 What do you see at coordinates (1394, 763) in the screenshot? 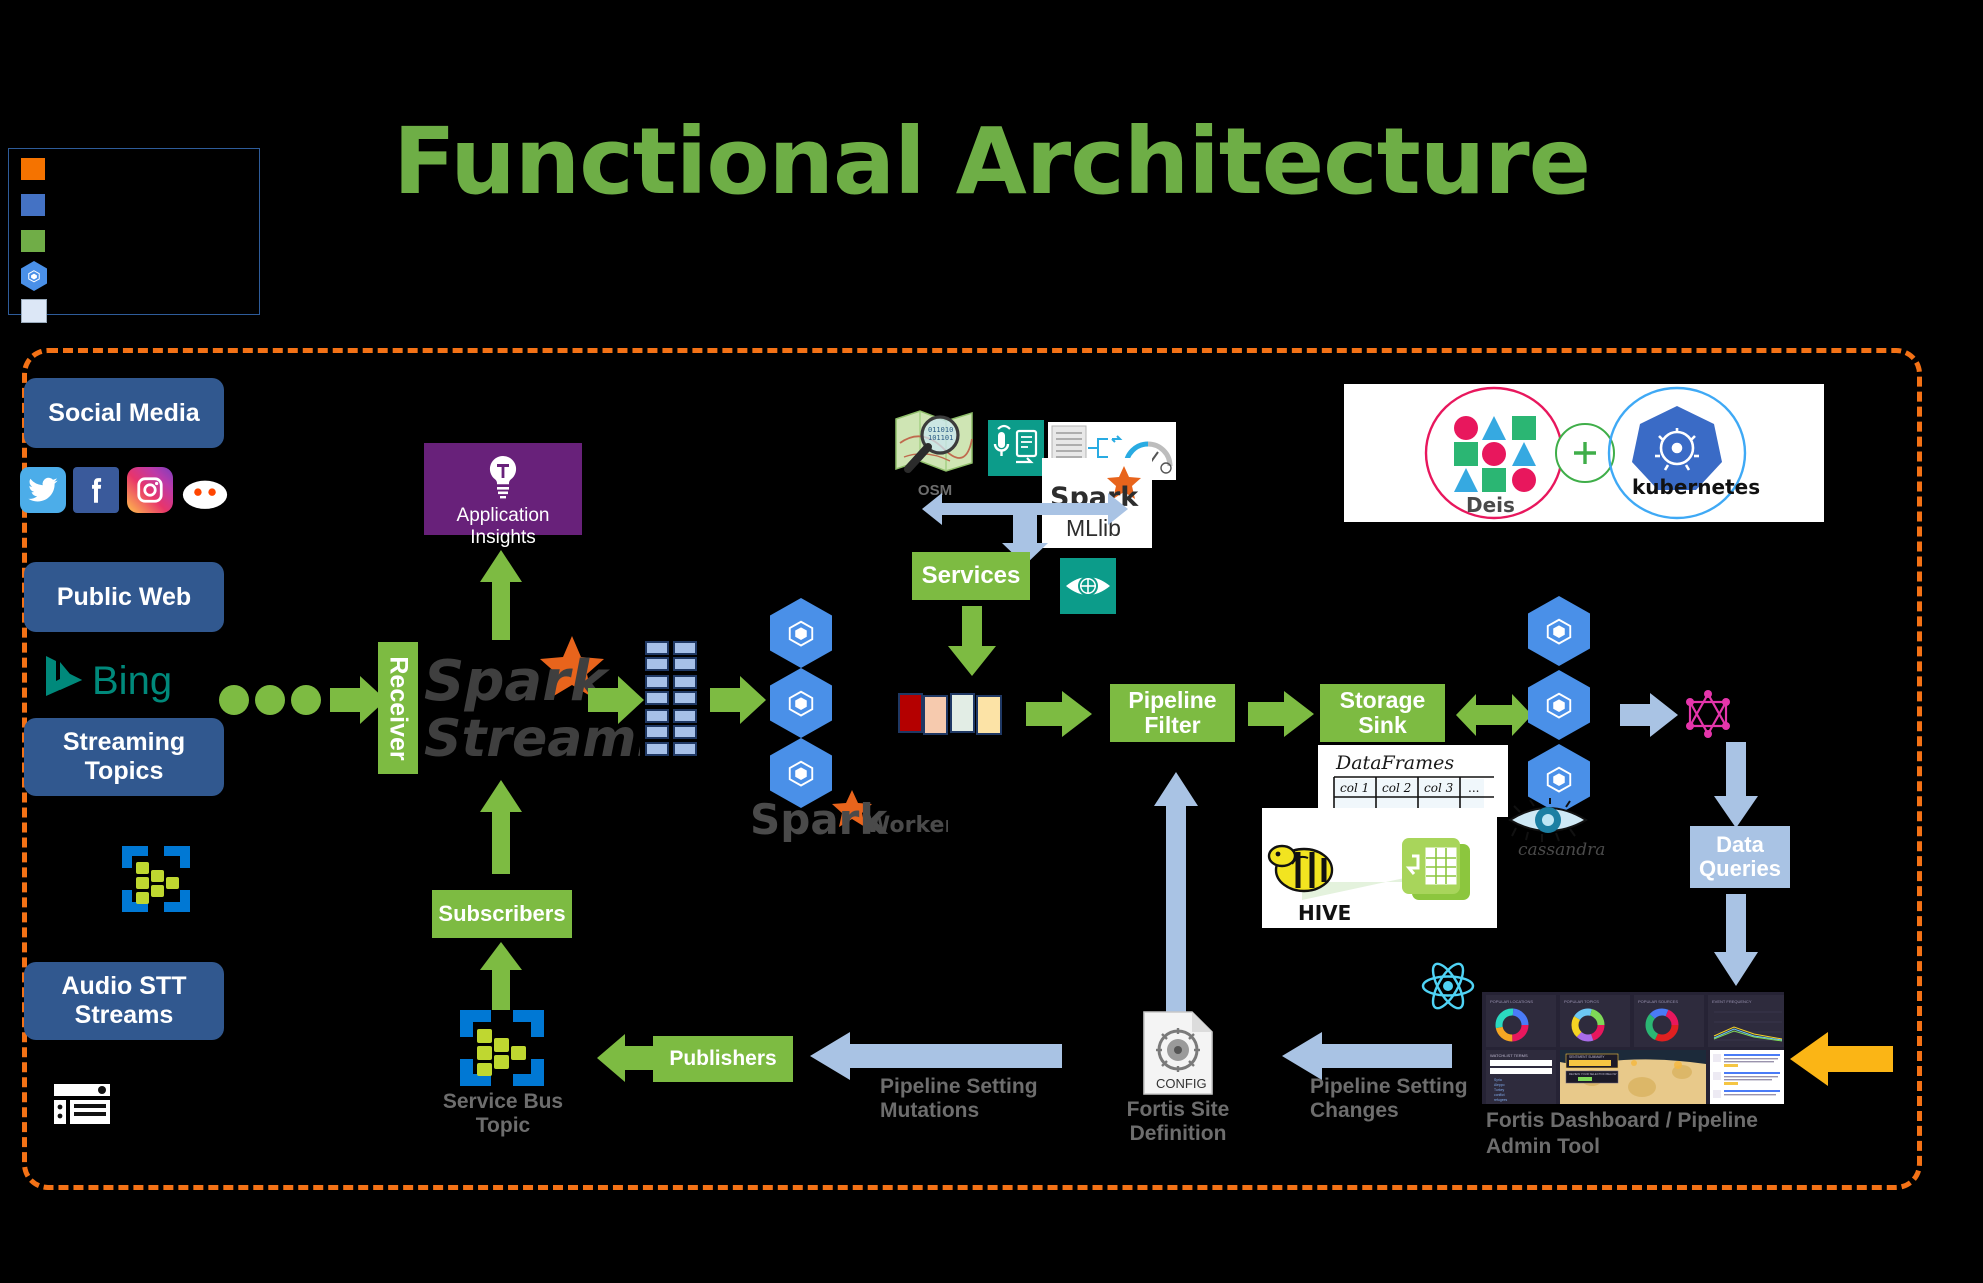
I see `svg-text: DataFrames` at bounding box center [1394, 763].